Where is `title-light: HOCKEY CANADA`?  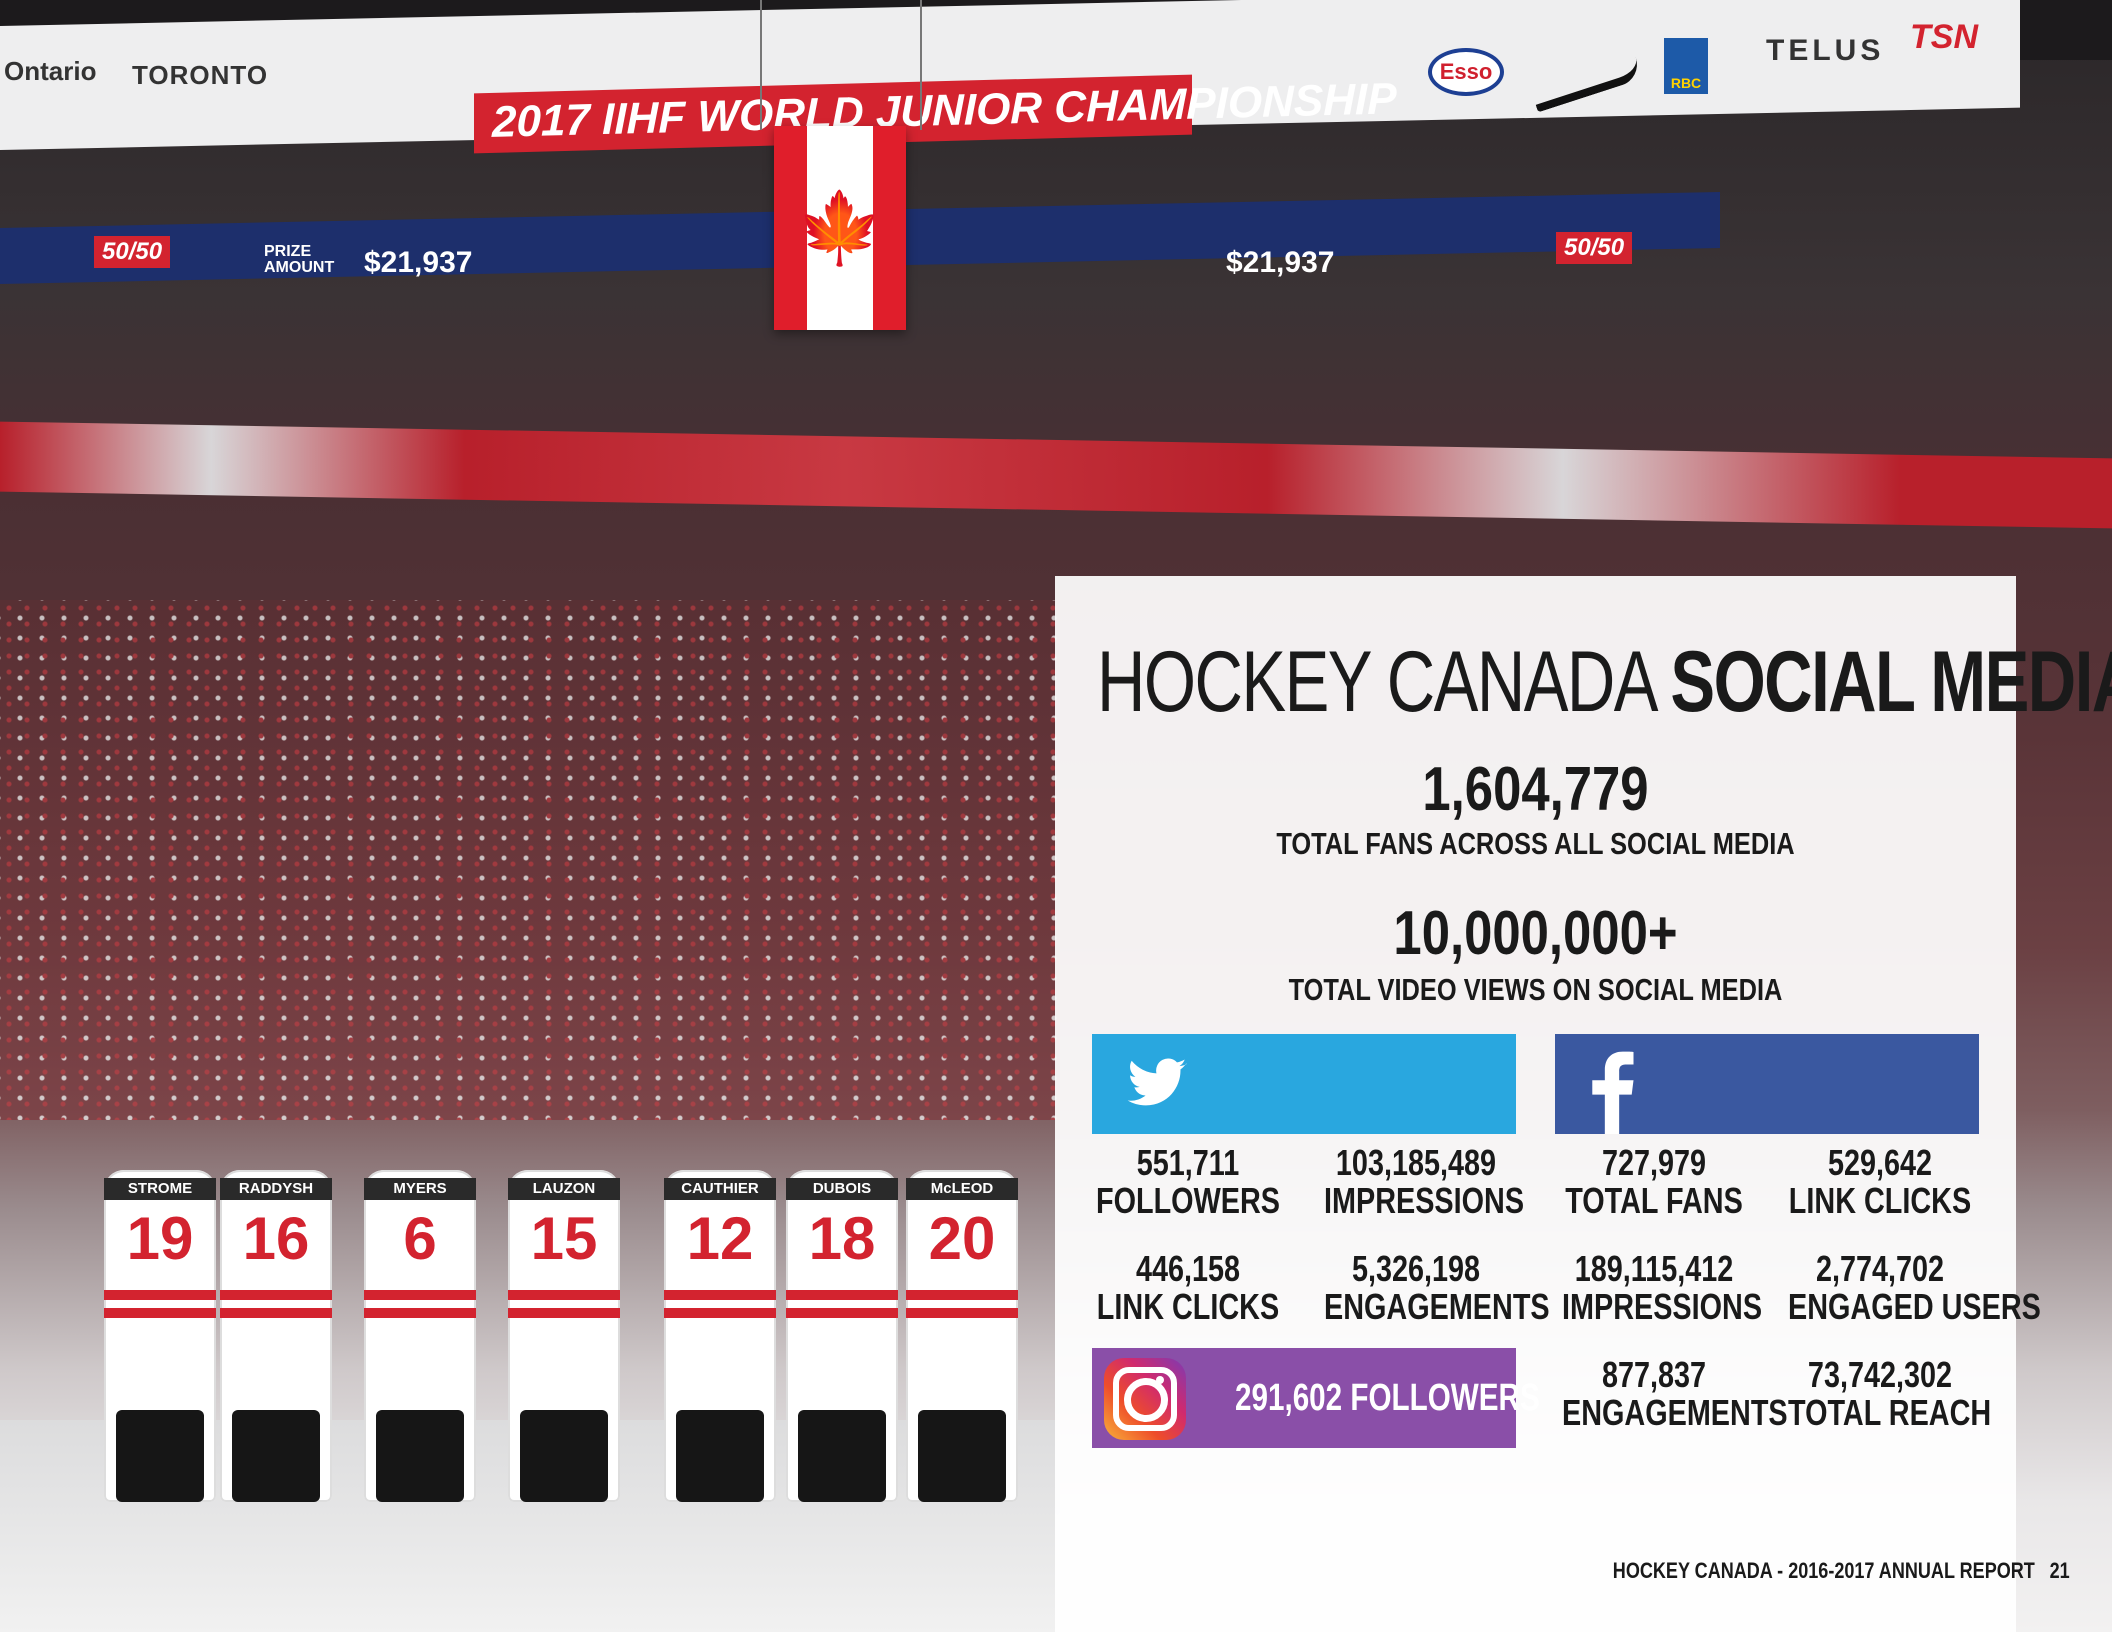 title-light: HOCKEY CANADA is located at coordinates (1376, 682).